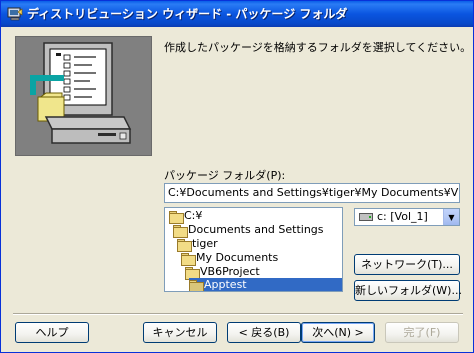 This screenshot has height=353, width=474. Describe the element at coordinates (338, 332) in the screenshot. I see `next-button: 次へ(N) >` at that location.